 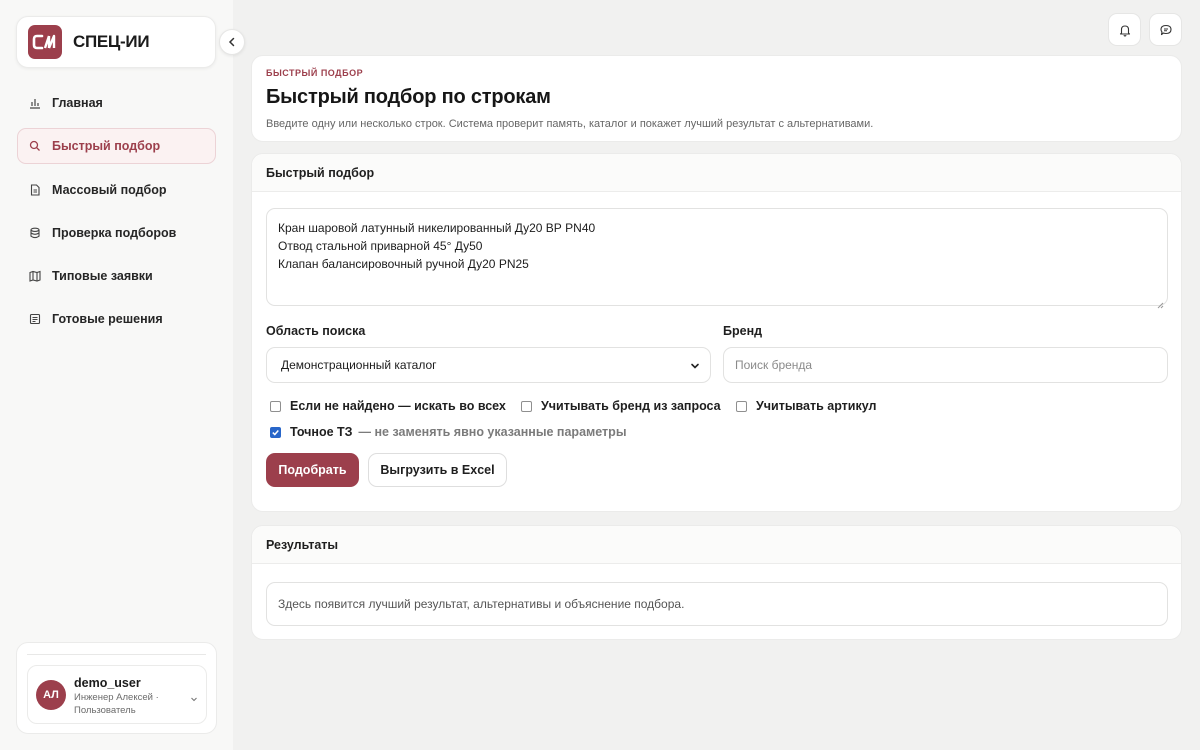 What do you see at coordinates (945, 365) in the screenshot?
I see `brand-search-input` at bounding box center [945, 365].